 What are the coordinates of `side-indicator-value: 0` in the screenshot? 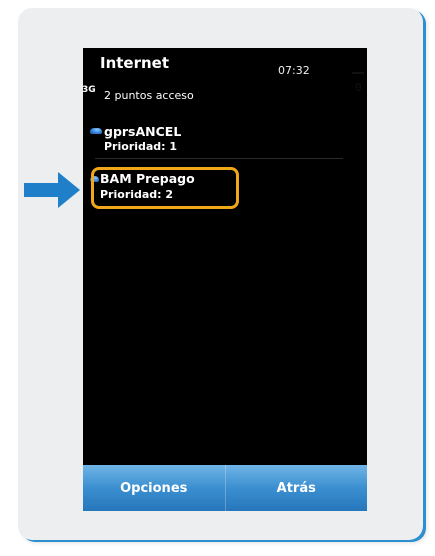 It's located at (358, 87).